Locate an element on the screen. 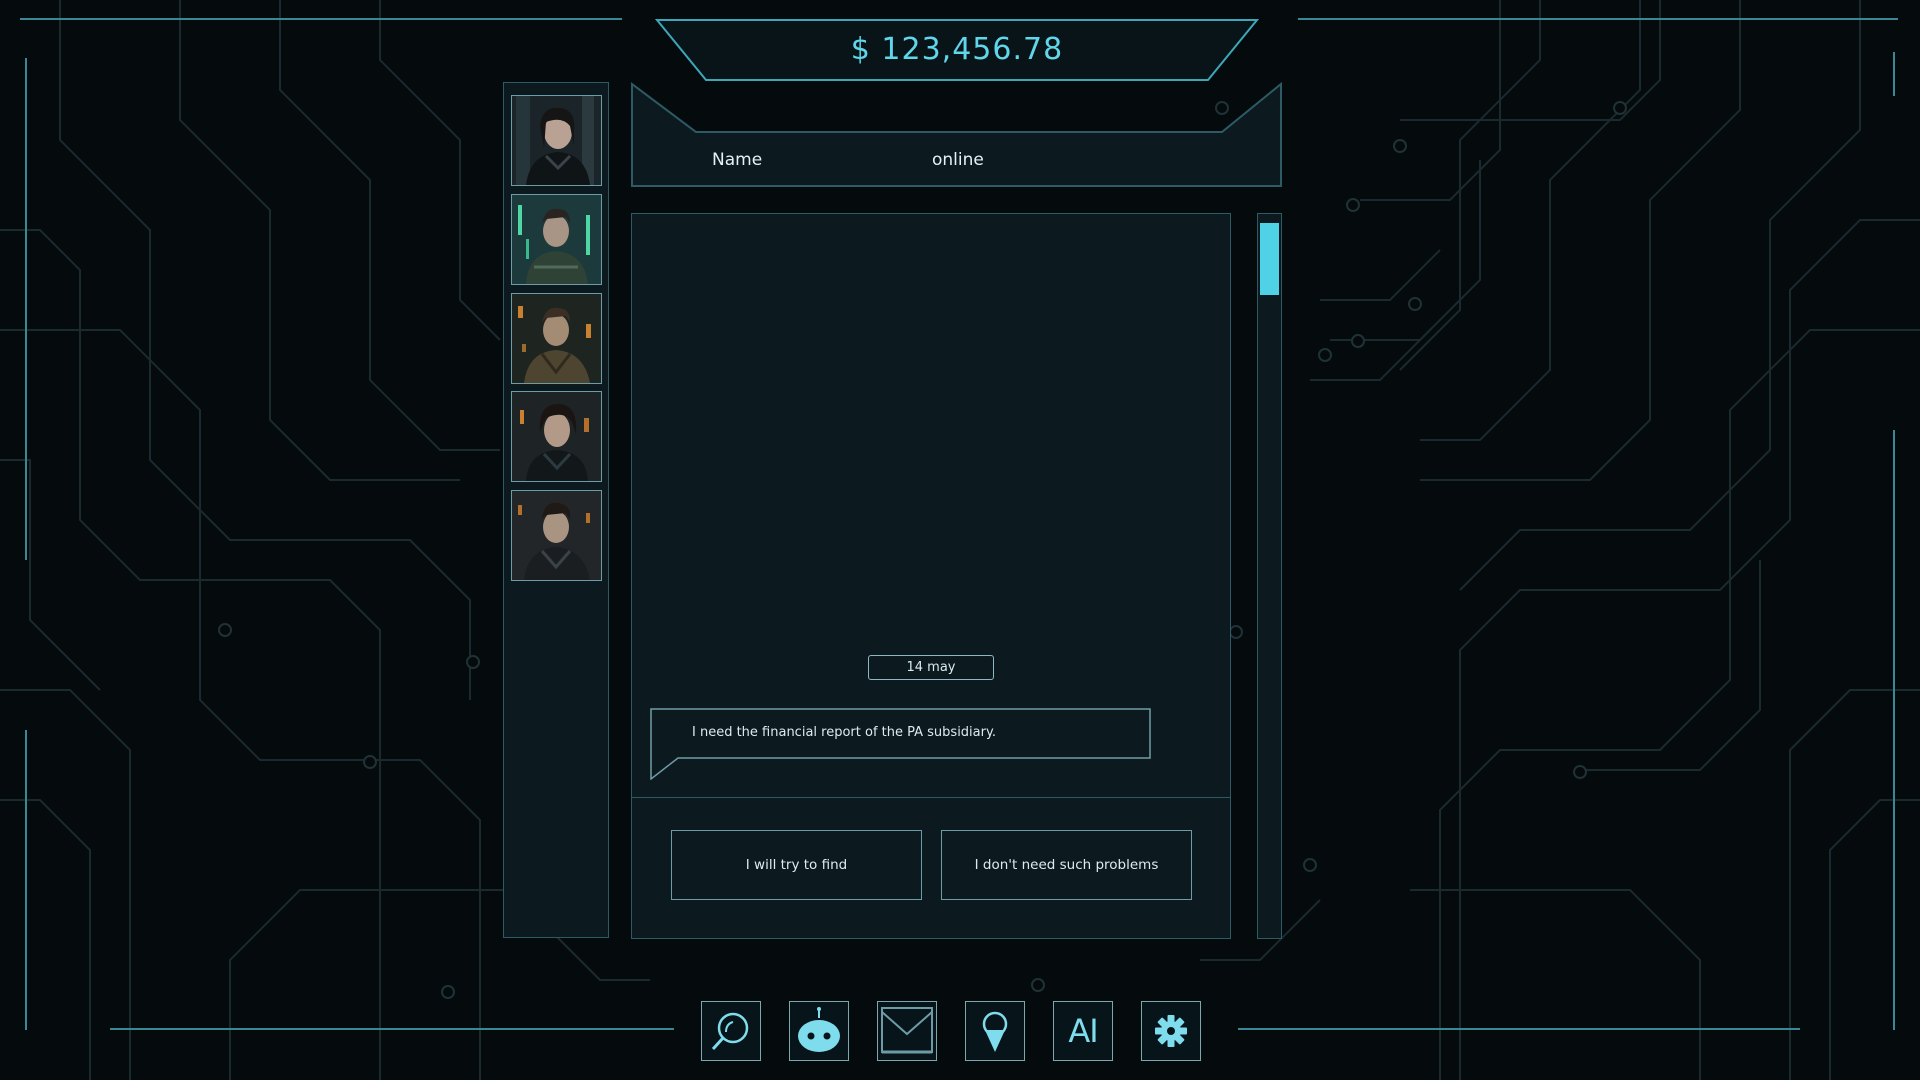 The height and width of the screenshot is (1080, 1920). mail-button is located at coordinates (907, 1031).